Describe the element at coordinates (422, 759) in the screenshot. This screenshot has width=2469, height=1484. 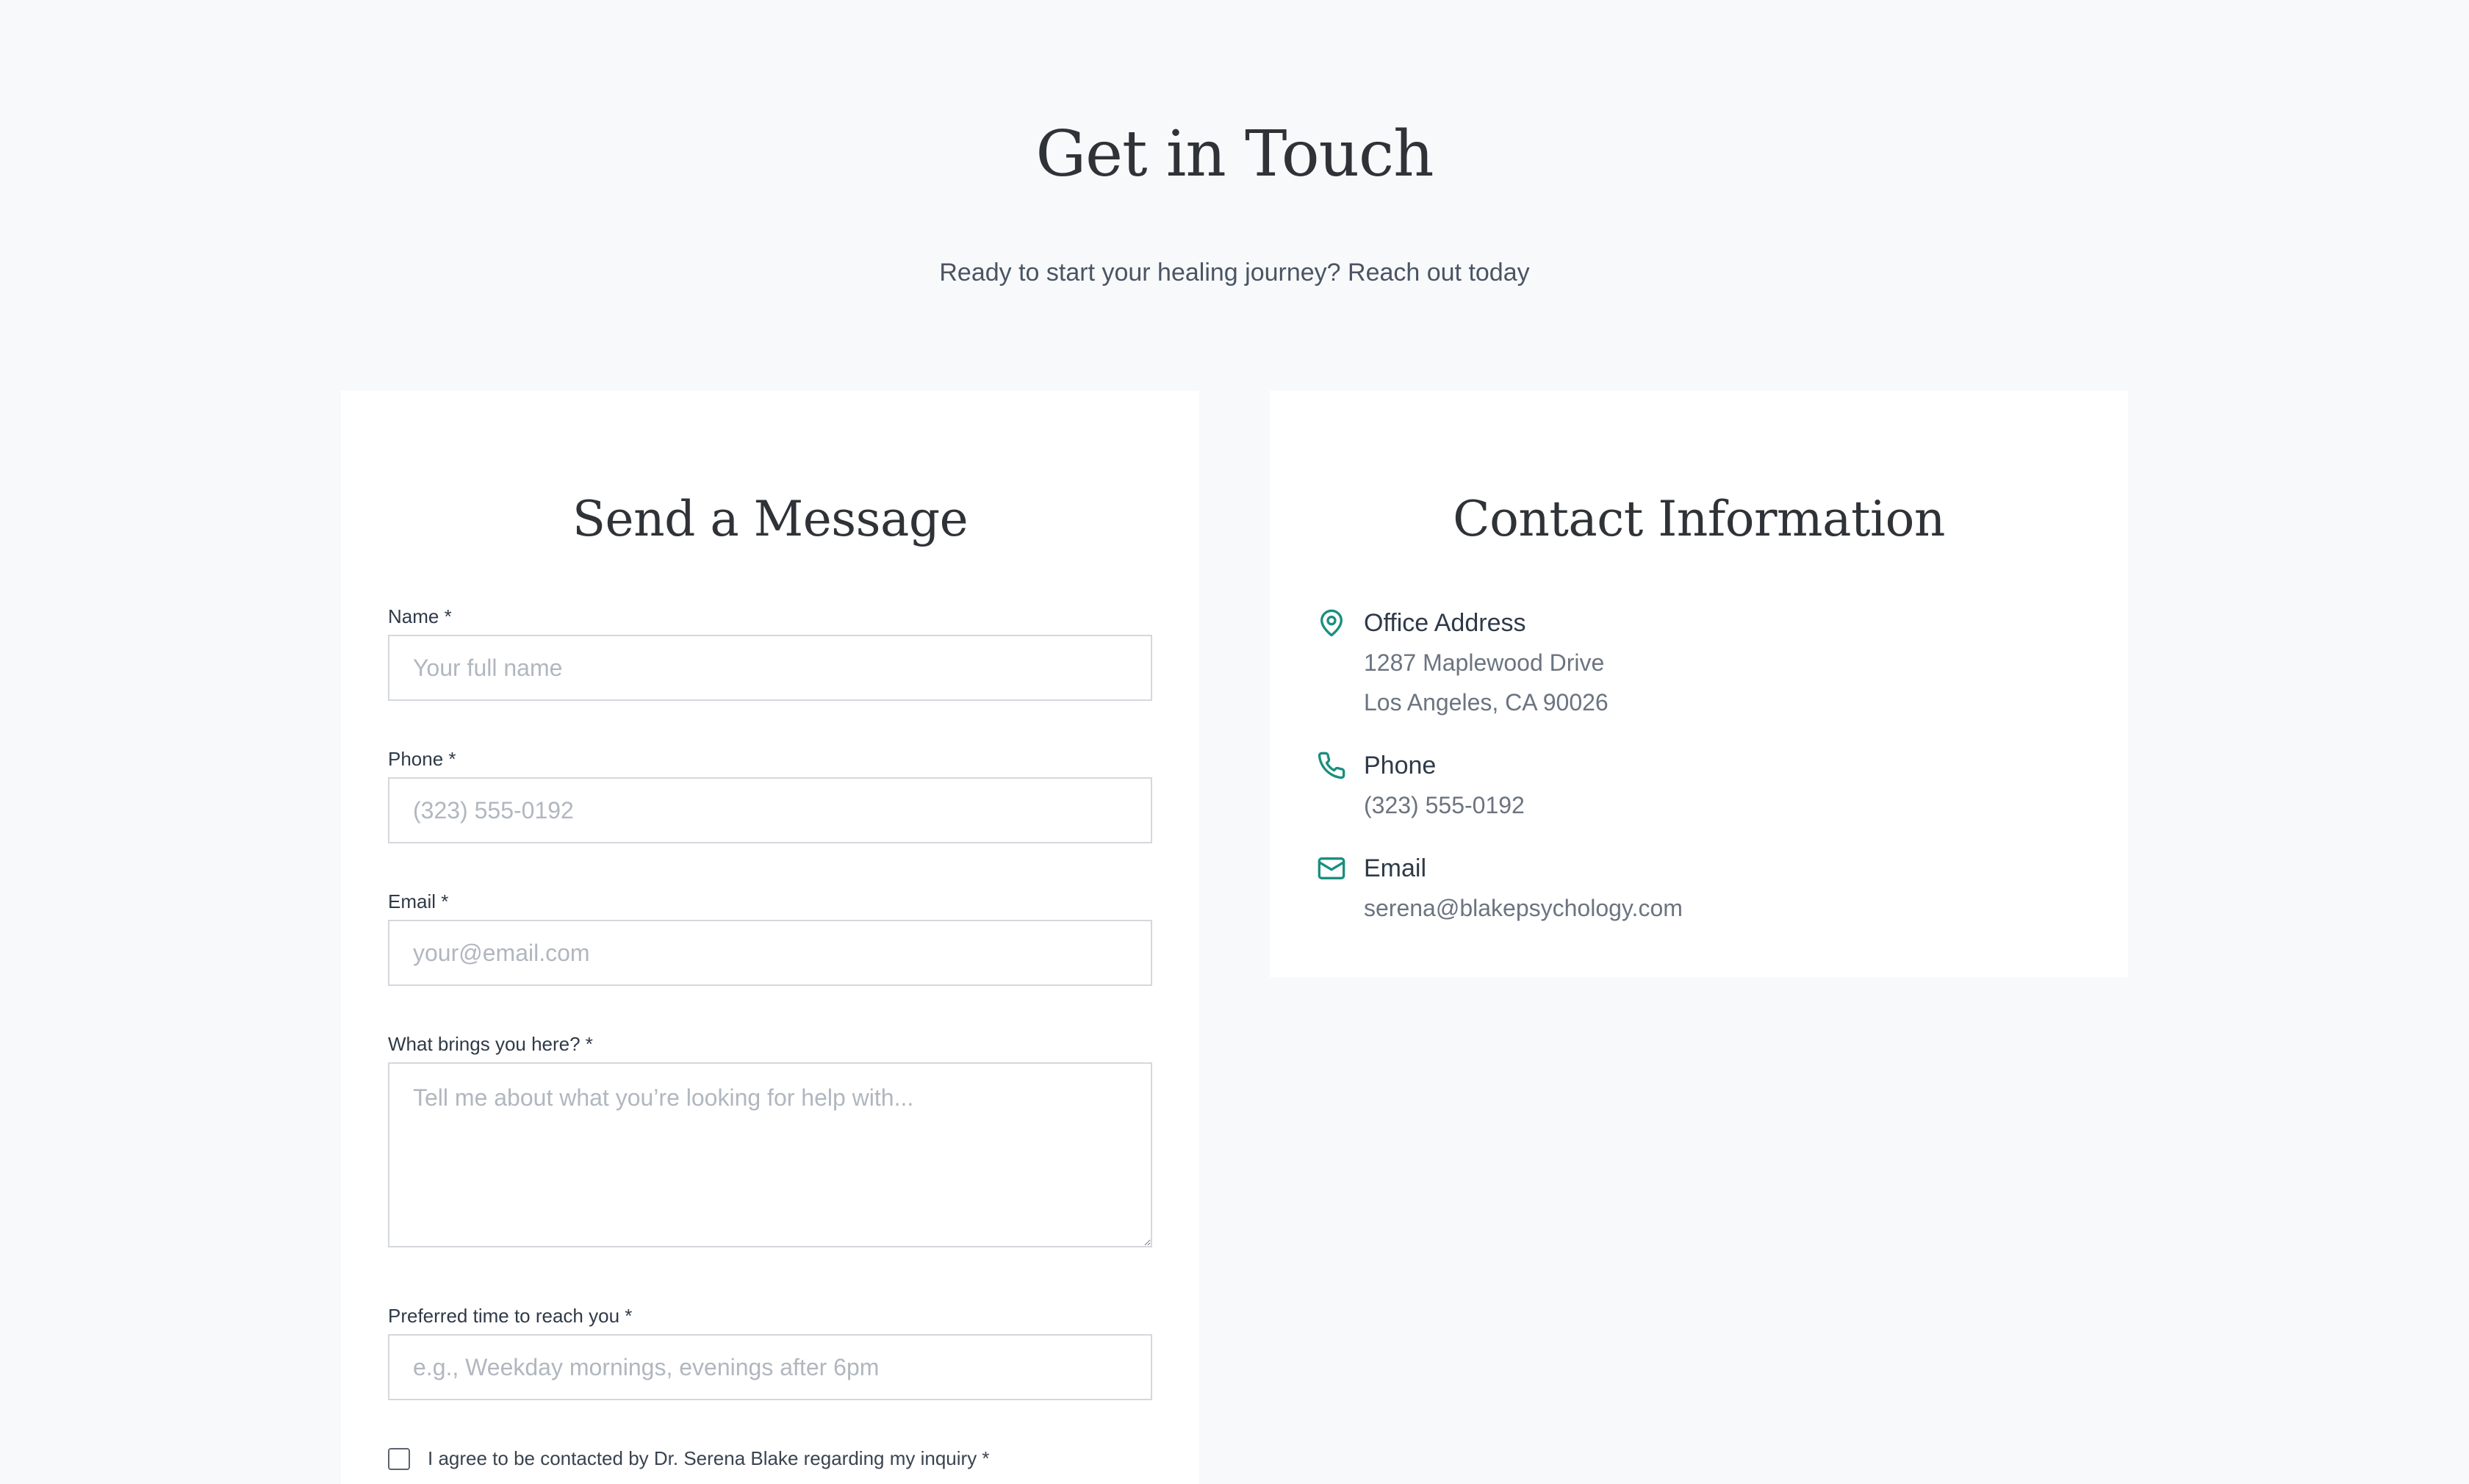
I see `phone-label: Phone *` at that location.